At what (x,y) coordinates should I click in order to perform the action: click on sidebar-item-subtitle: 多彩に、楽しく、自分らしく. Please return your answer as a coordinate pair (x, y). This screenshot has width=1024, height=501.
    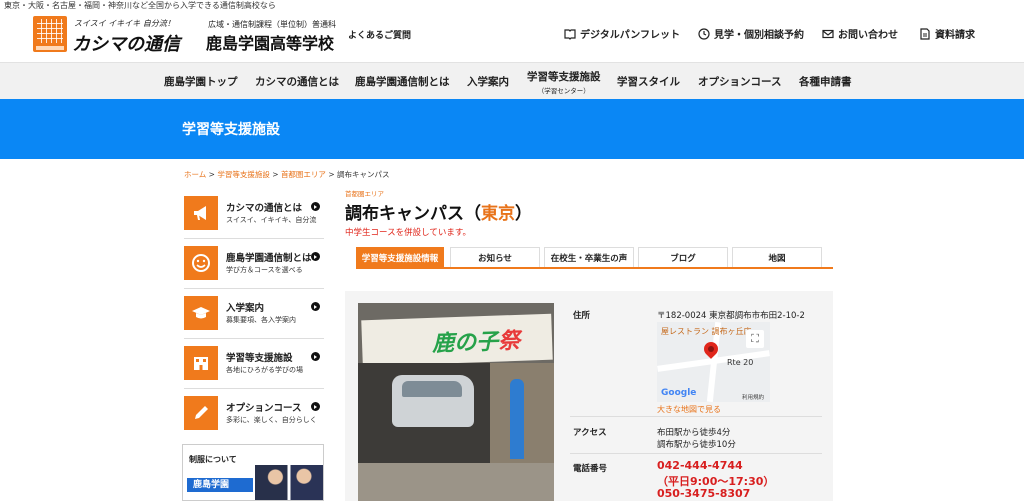
    Looking at the image, I should click on (271, 420).